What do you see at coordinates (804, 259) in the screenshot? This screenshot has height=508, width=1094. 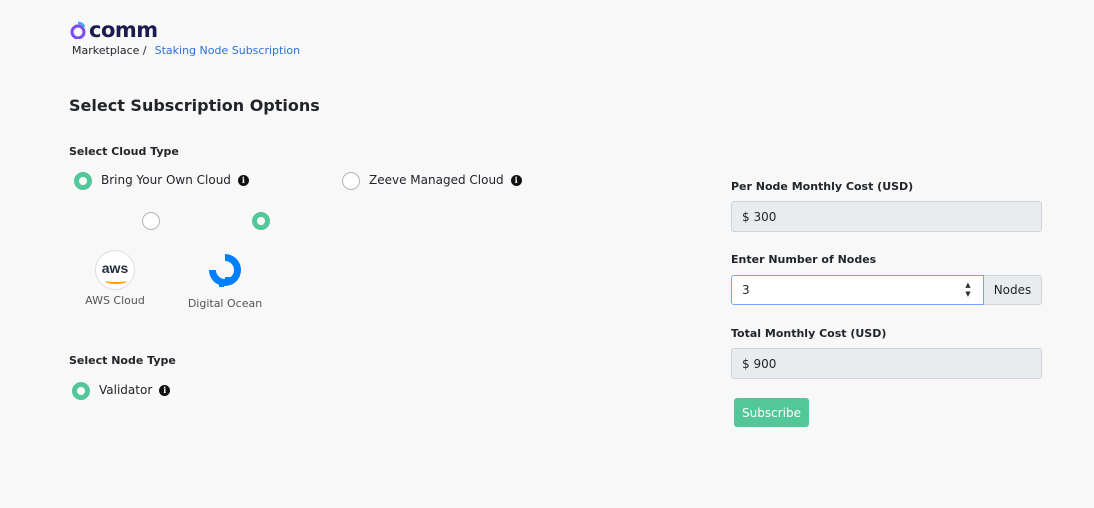 I see `number-of-nodes-label: Enter Number of Nodes` at bounding box center [804, 259].